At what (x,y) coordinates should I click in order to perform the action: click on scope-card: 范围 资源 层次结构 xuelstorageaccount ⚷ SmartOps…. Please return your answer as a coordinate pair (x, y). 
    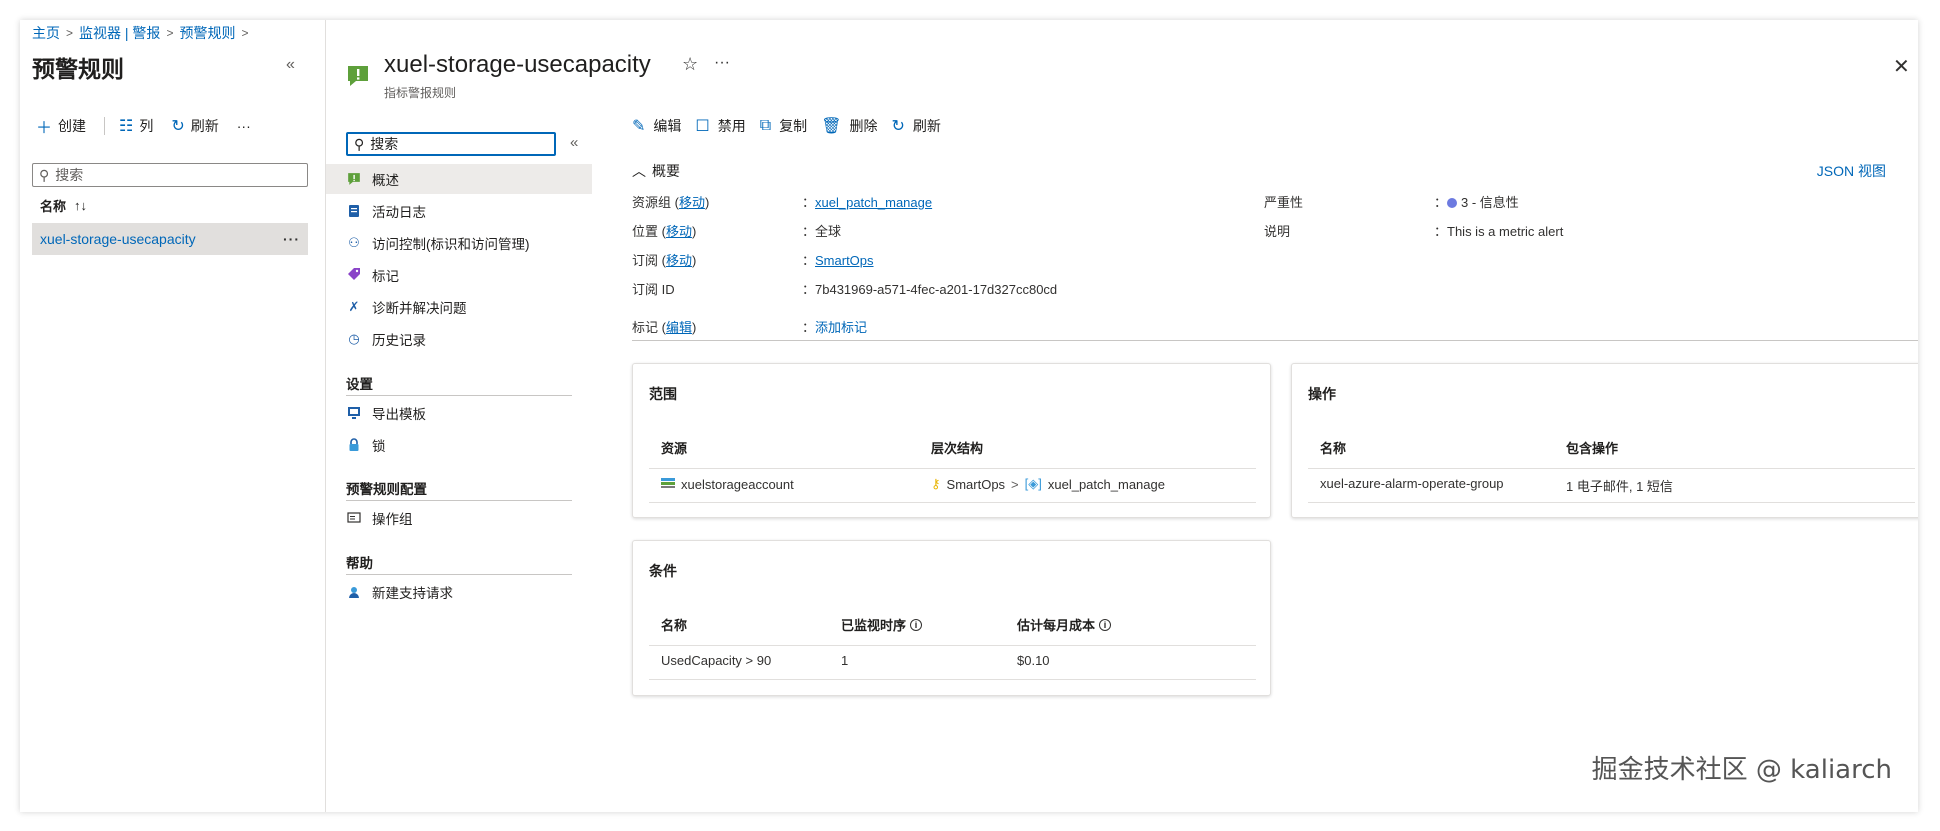
    Looking at the image, I should click on (951, 440).